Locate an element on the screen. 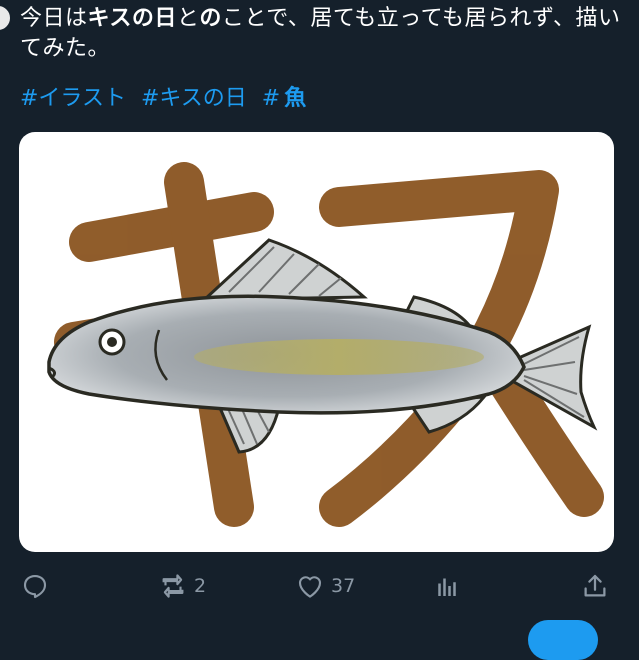 This screenshot has width=639, height=660. hashtag-text: # is located at coordinates (271, 98).